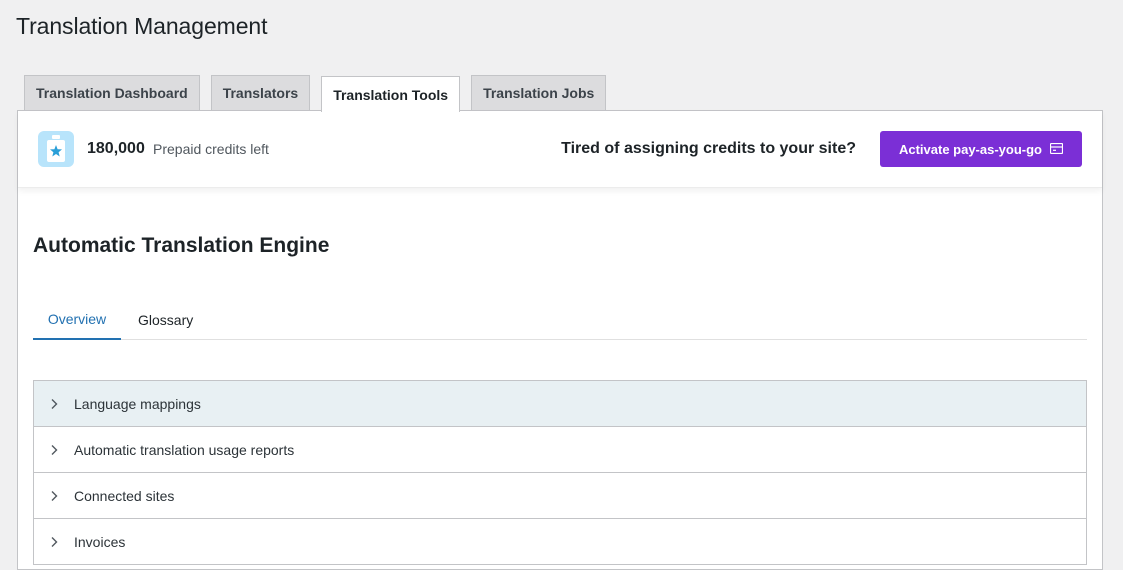  What do you see at coordinates (970, 149) in the screenshot?
I see `payg-button-label: Activate pay-as-you-go` at bounding box center [970, 149].